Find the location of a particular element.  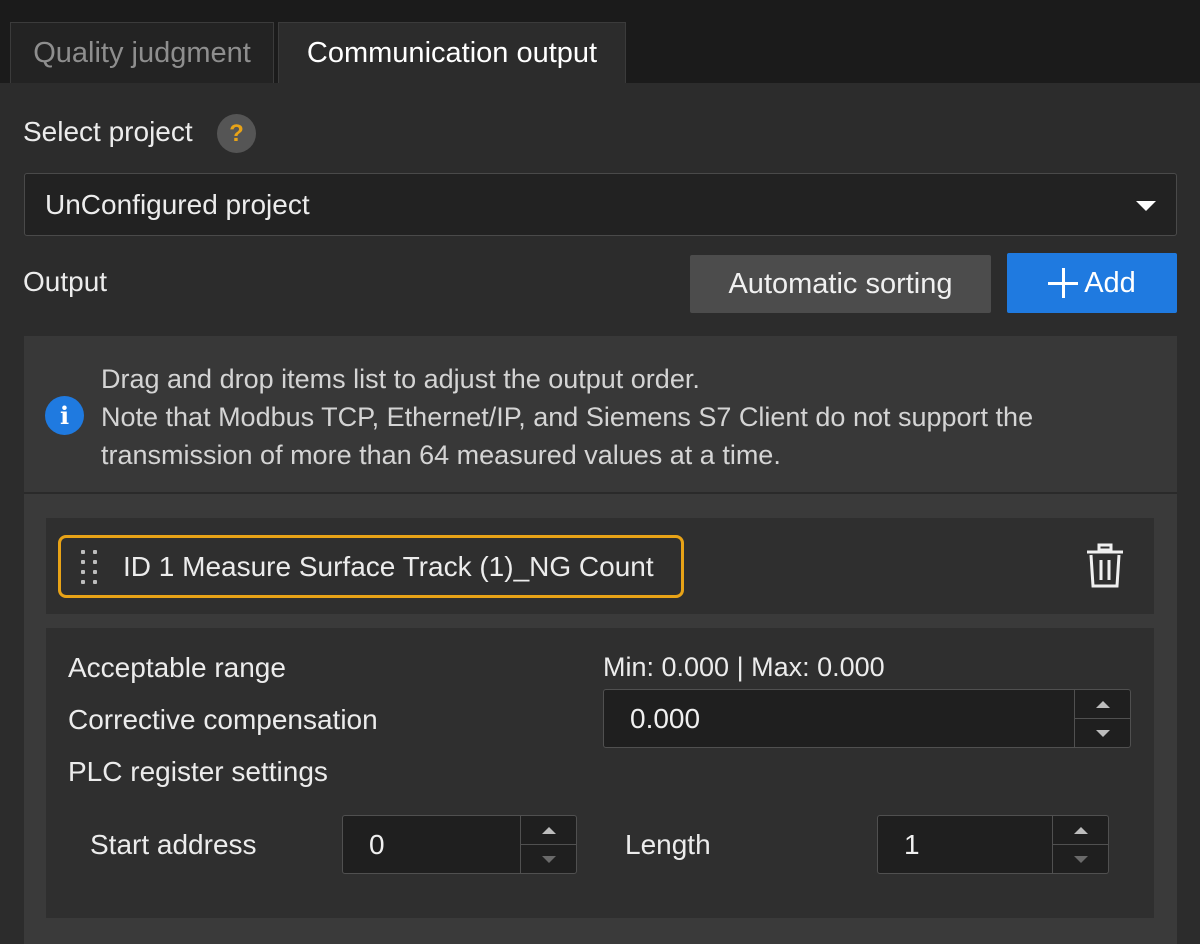

trash-icon is located at coordinates (1105, 566).